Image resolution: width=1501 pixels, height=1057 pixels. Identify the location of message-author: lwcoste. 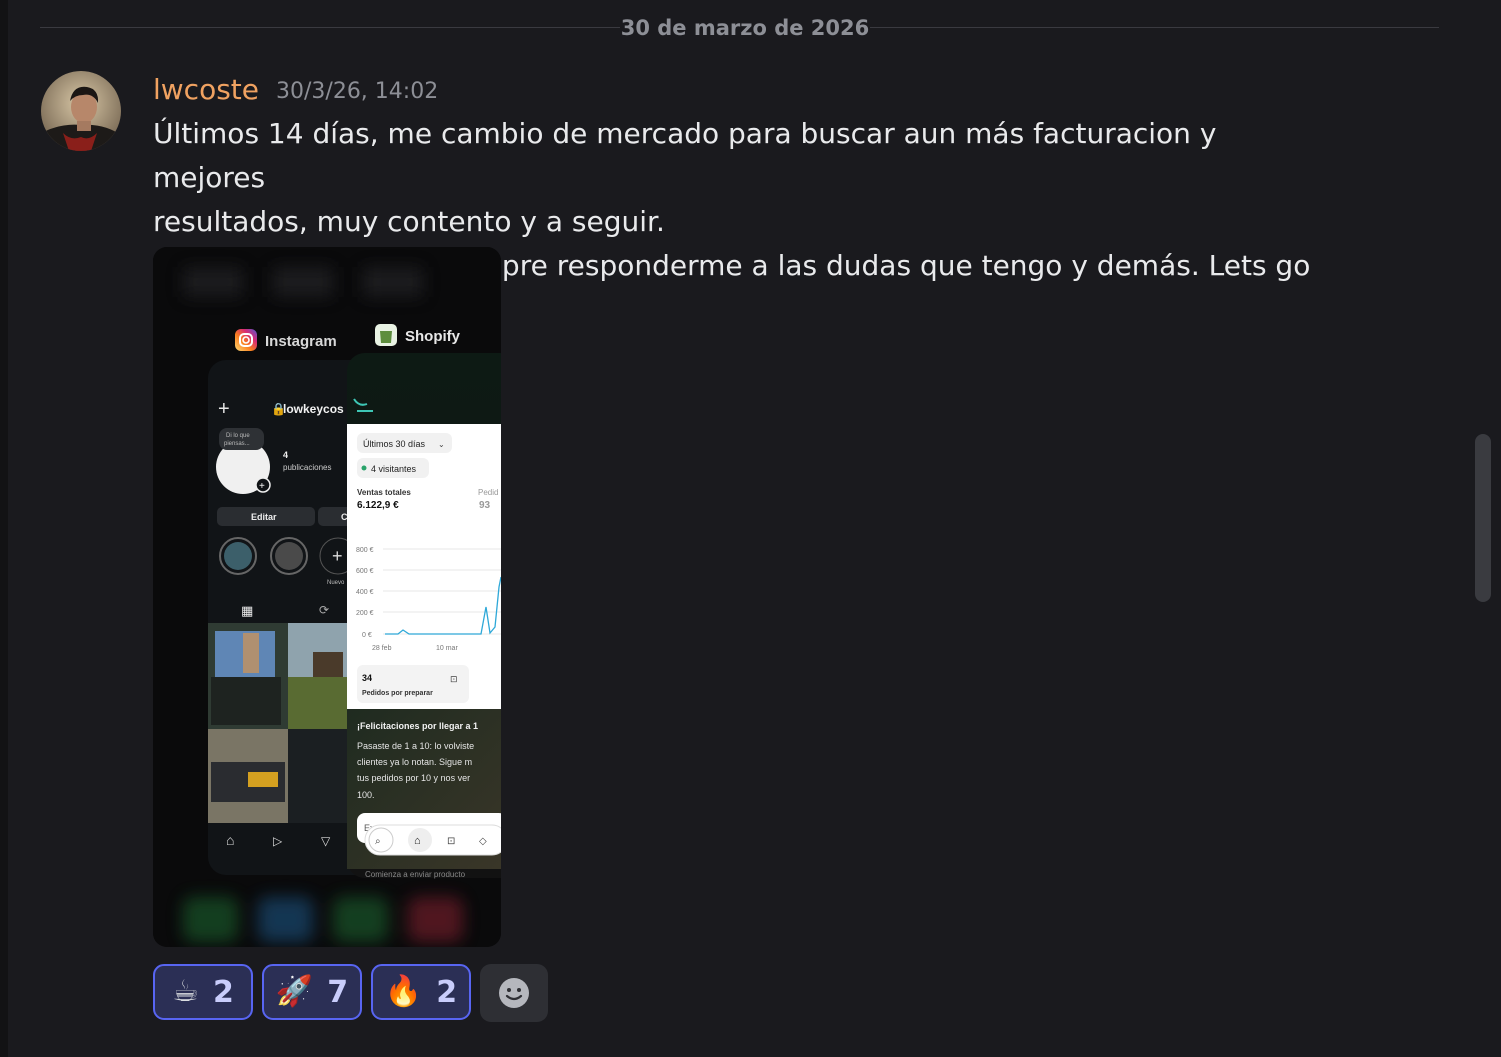
(206, 90).